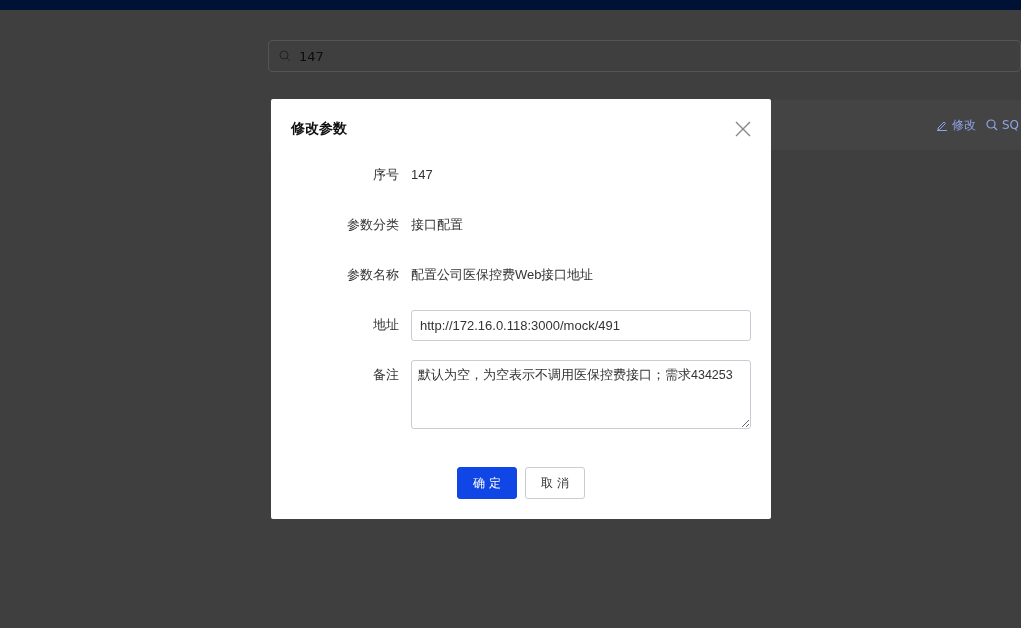 The image size is (1021, 628). Describe the element at coordinates (385, 175) in the screenshot. I see `field-label: 序号` at that location.